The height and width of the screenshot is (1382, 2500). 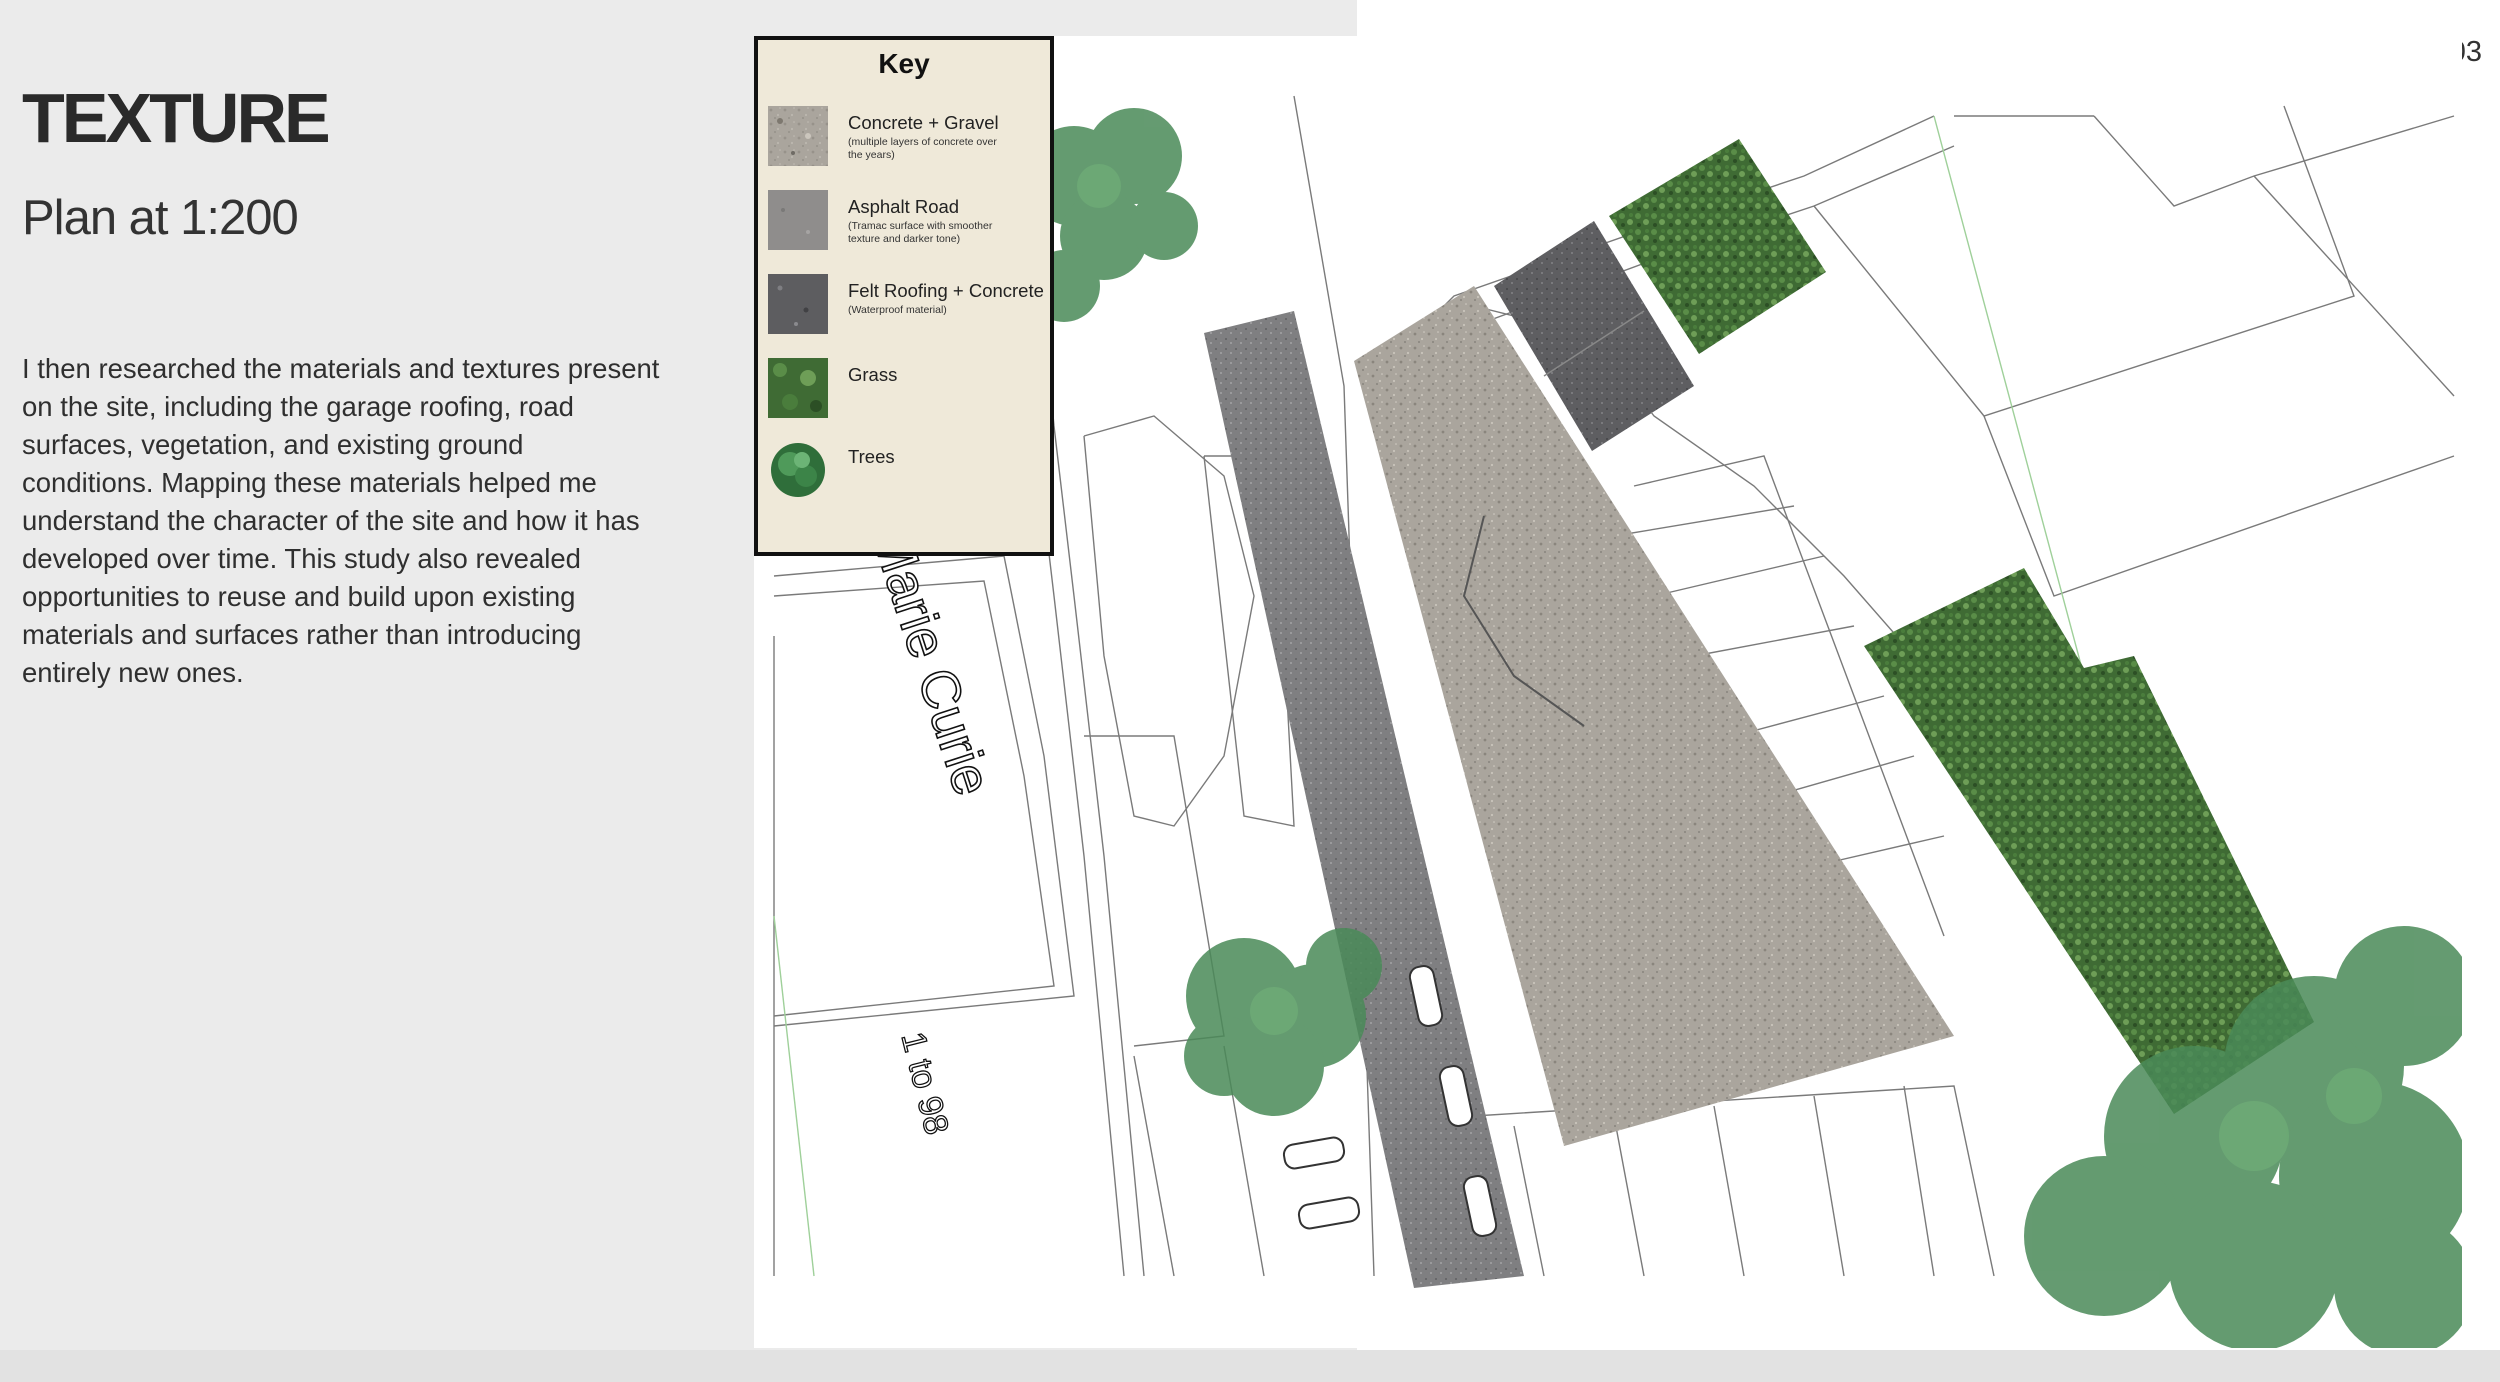 I want to click on page-title: TEXTURE, so click(x=176, y=118).